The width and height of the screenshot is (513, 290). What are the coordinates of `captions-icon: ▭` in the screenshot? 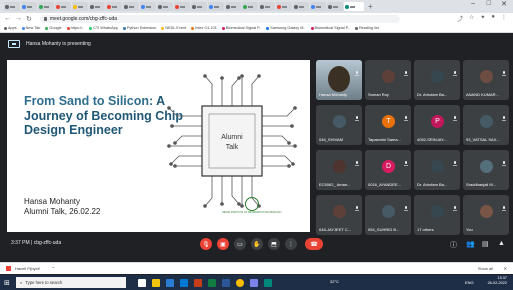 It's located at (240, 244).